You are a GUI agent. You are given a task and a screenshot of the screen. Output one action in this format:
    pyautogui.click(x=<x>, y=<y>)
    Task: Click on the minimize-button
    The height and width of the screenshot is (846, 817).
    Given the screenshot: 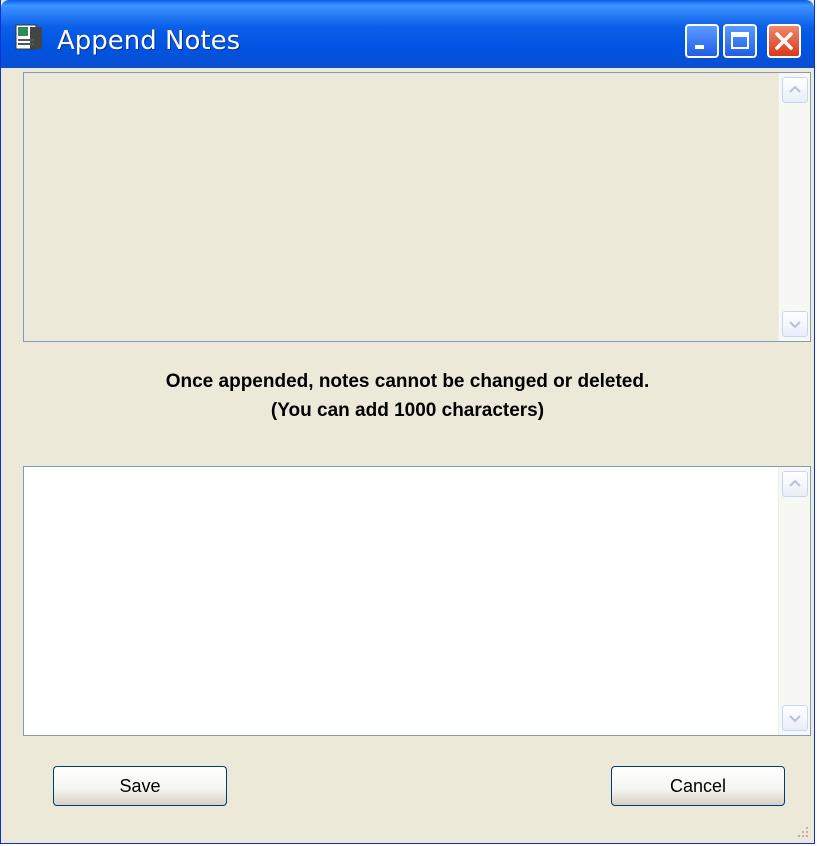 What is the action you would take?
    pyautogui.click(x=702, y=41)
    